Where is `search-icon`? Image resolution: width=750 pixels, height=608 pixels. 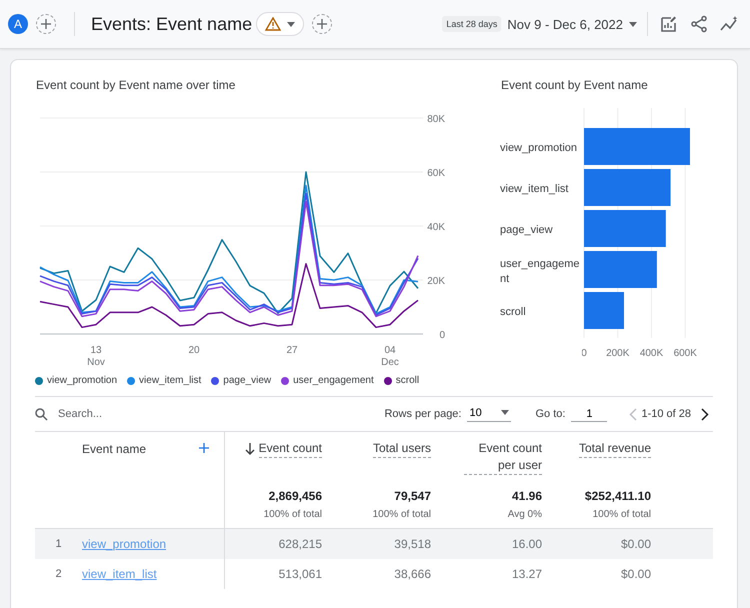
search-icon is located at coordinates (41, 414).